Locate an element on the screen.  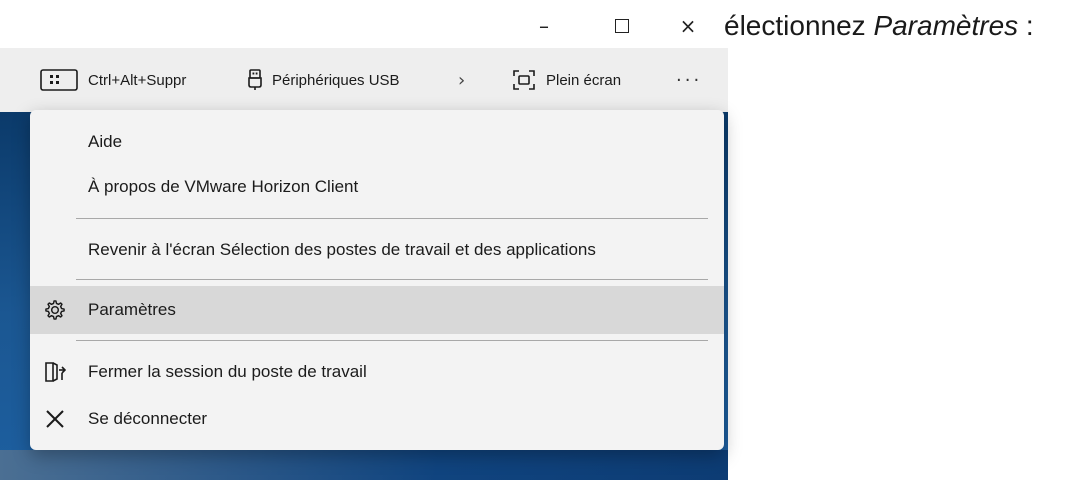
more-icon: ··· is located at coordinates (689, 80).